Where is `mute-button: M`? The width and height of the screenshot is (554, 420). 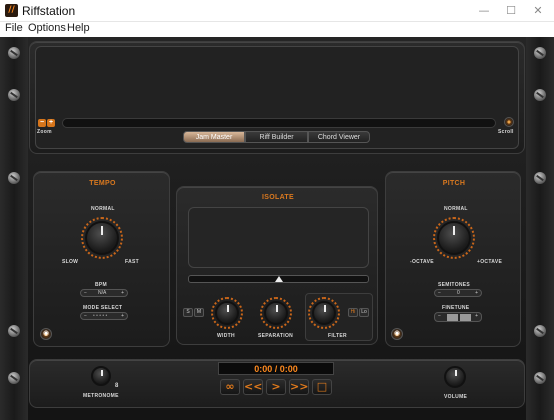
mute-button: M is located at coordinates (199, 312).